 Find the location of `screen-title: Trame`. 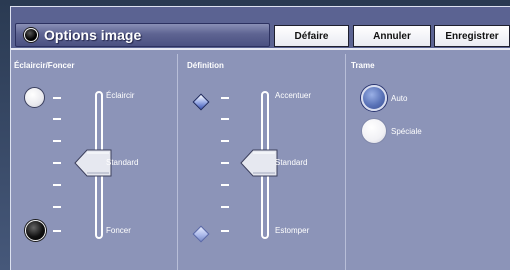

screen-title: Trame is located at coordinates (363, 65).